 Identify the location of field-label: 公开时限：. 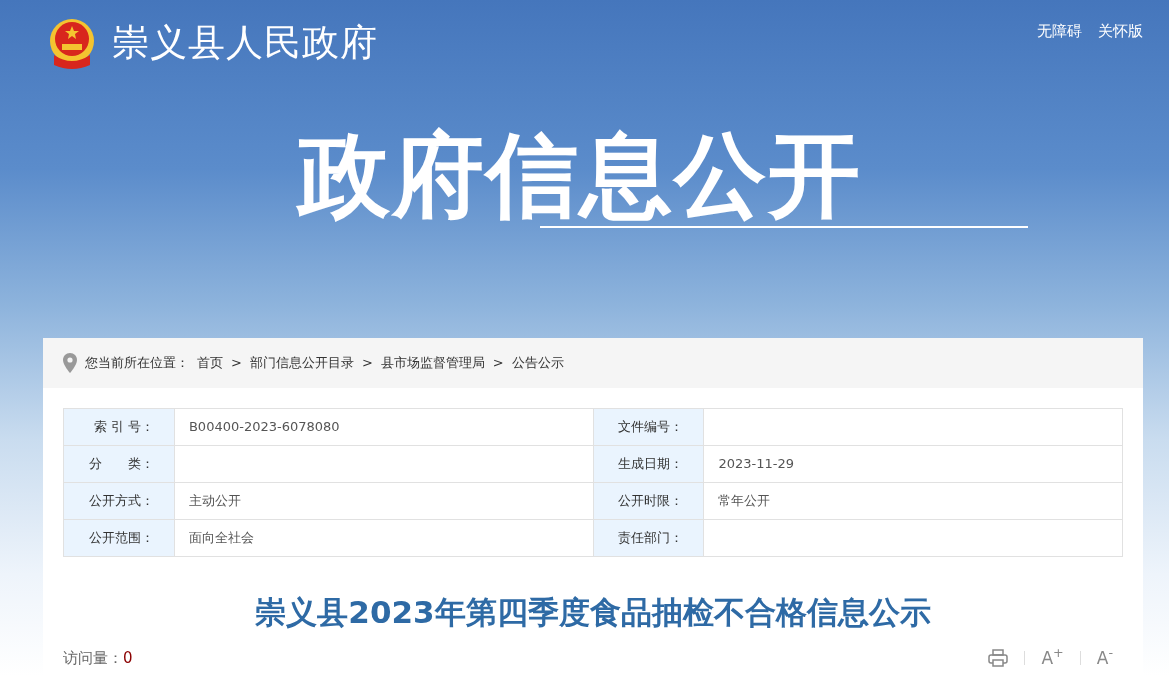
(648, 501).